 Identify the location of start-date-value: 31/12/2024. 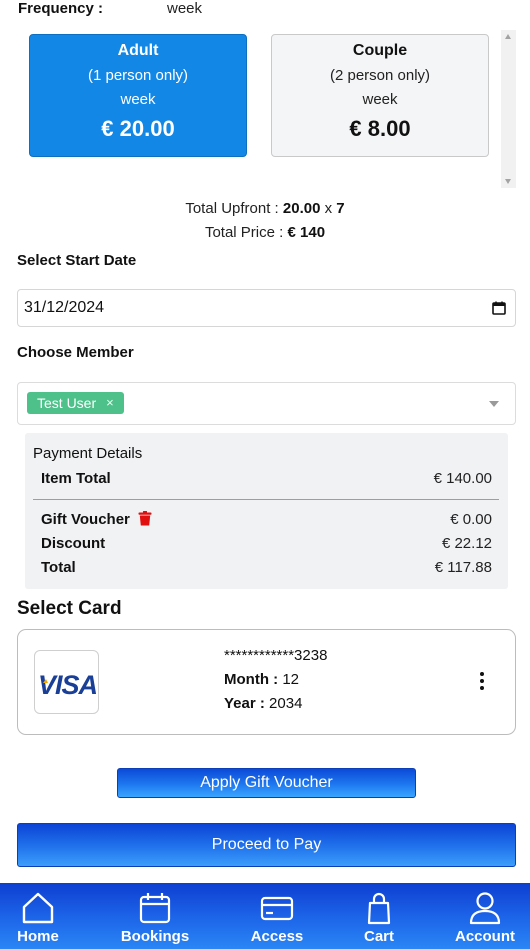
(64, 307).